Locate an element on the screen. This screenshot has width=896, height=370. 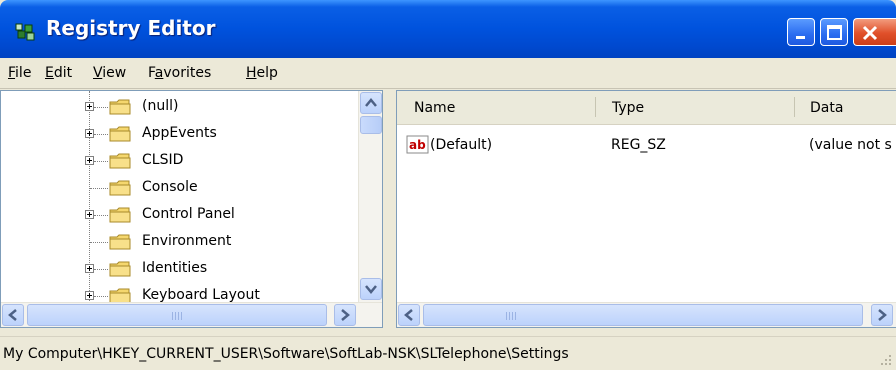
window-title: Registry Editor is located at coordinates (131, 28).